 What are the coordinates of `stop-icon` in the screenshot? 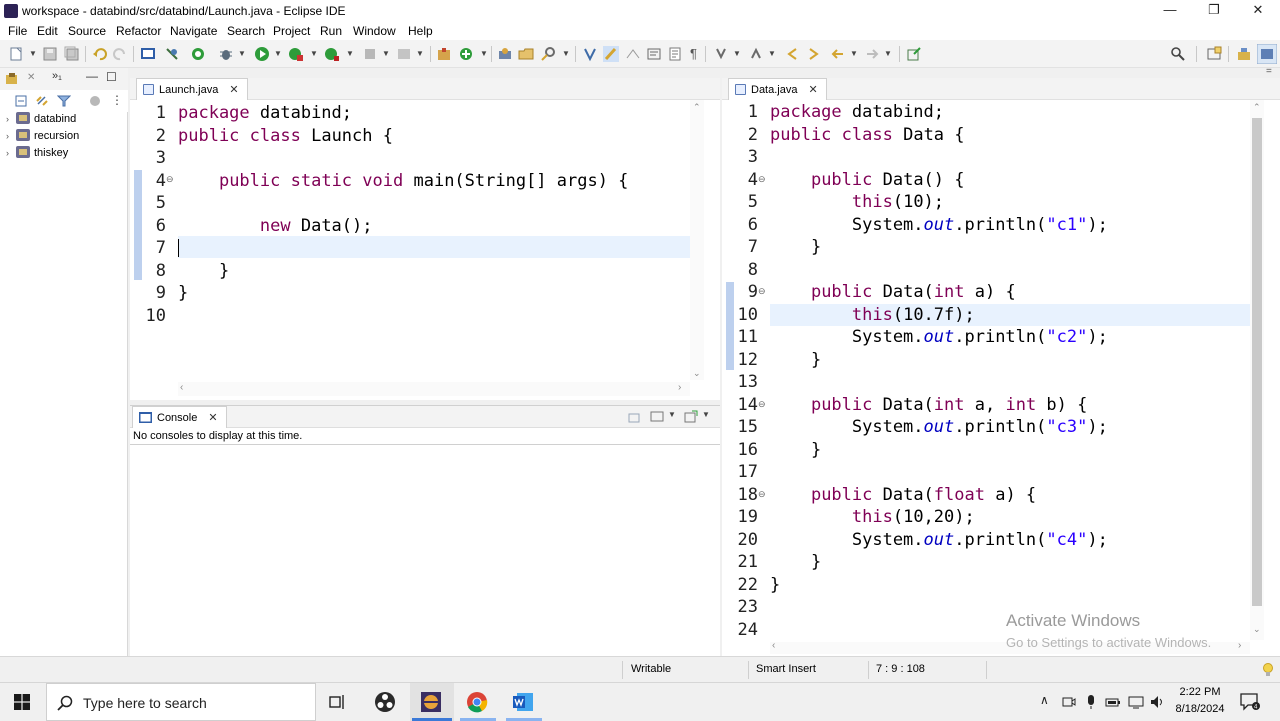 It's located at (370, 54).